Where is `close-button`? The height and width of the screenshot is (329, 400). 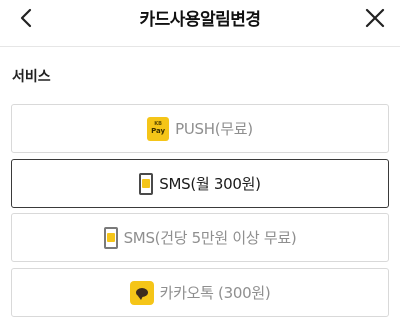
close-button is located at coordinates (375, 18).